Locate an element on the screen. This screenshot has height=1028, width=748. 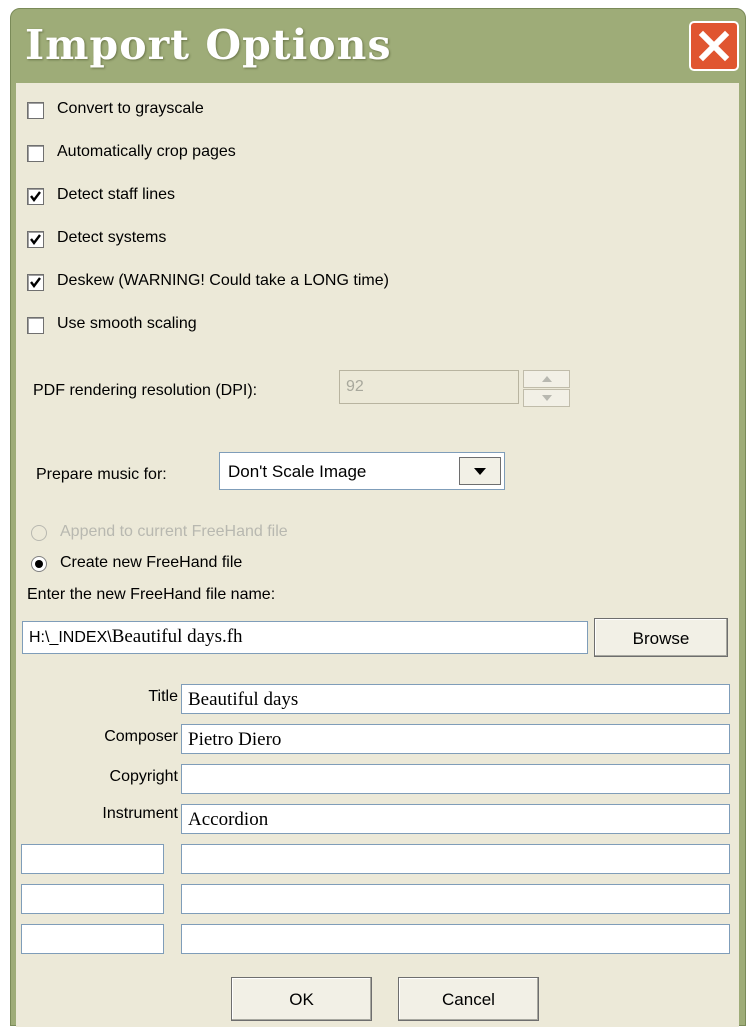
dialog-title: Import Options is located at coordinates (208, 45).